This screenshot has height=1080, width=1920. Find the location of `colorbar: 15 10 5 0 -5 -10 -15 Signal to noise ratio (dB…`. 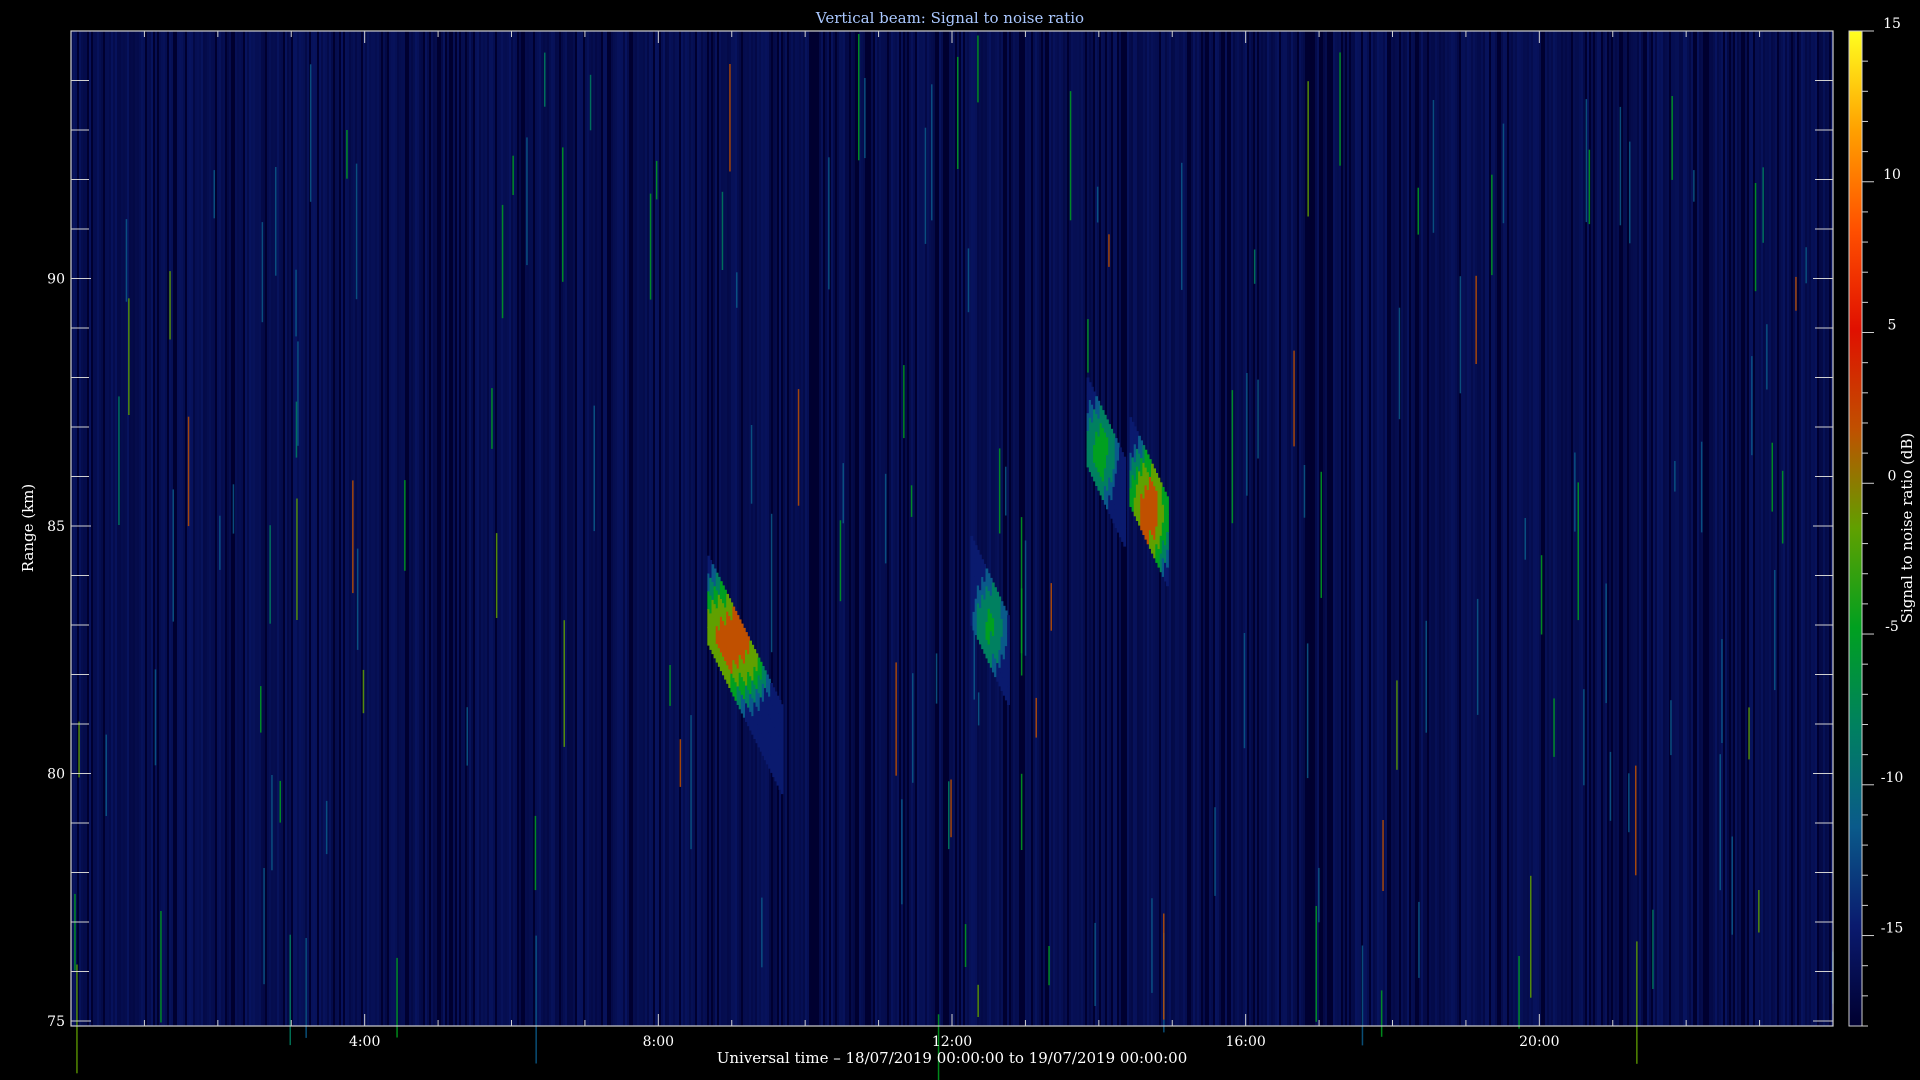

colorbar: 15 10 5 0 -5 -10 -15 Signal to noise ratio (dB… is located at coordinates (1882, 521).